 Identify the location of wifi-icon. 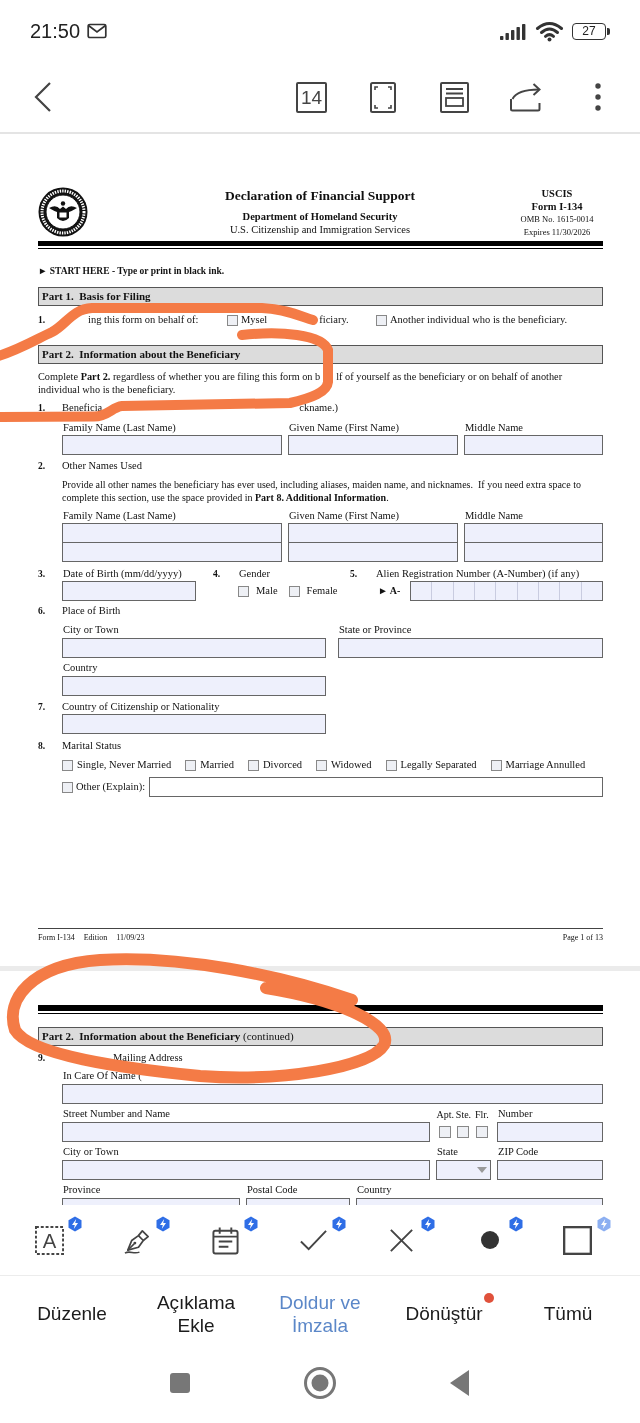
(549, 31).